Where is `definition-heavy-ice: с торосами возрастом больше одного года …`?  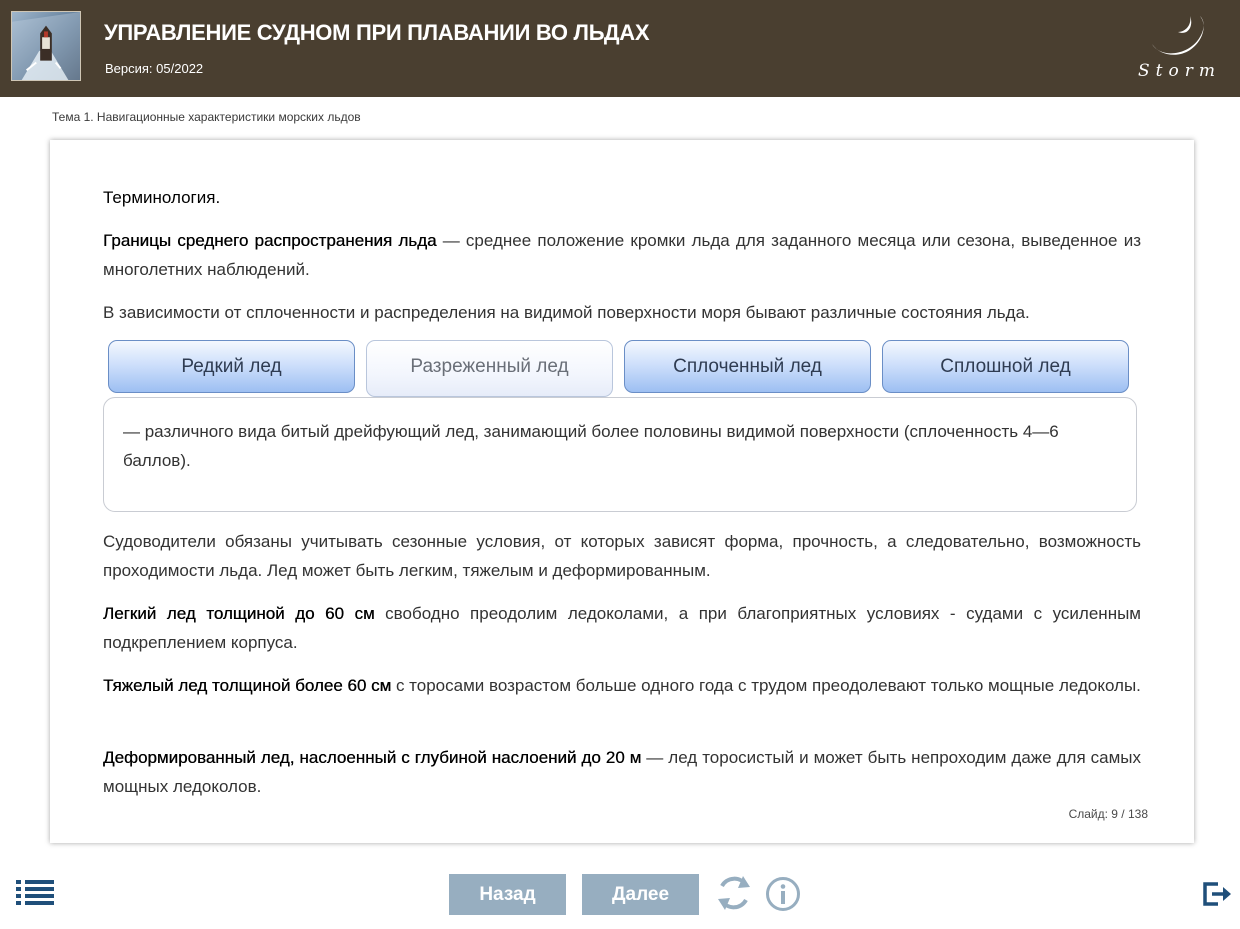 definition-heavy-ice: с торосами возрастом больше одного года … is located at coordinates (766, 685).